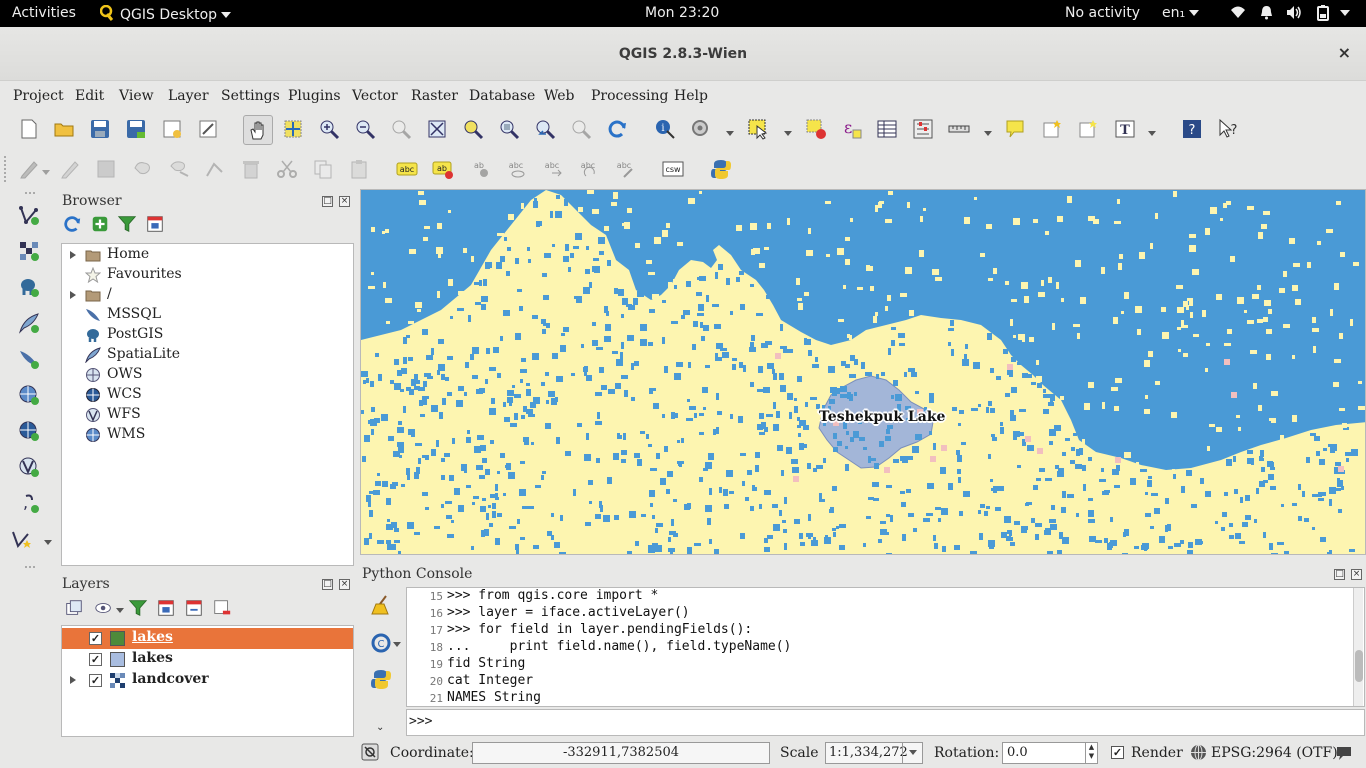 This screenshot has height=768, width=1366. What do you see at coordinates (166, 608) in the screenshot?
I see `expand-all-icon` at bounding box center [166, 608].